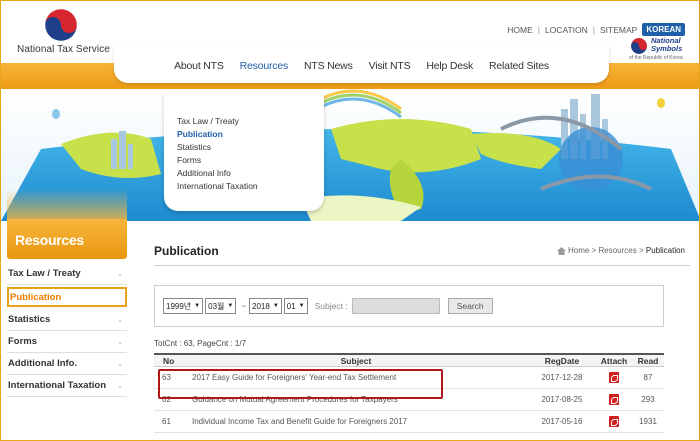  What do you see at coordinates (356, 360) in the screenshot?
I see `header-subject: Subject` at bounding box center [356, 360].